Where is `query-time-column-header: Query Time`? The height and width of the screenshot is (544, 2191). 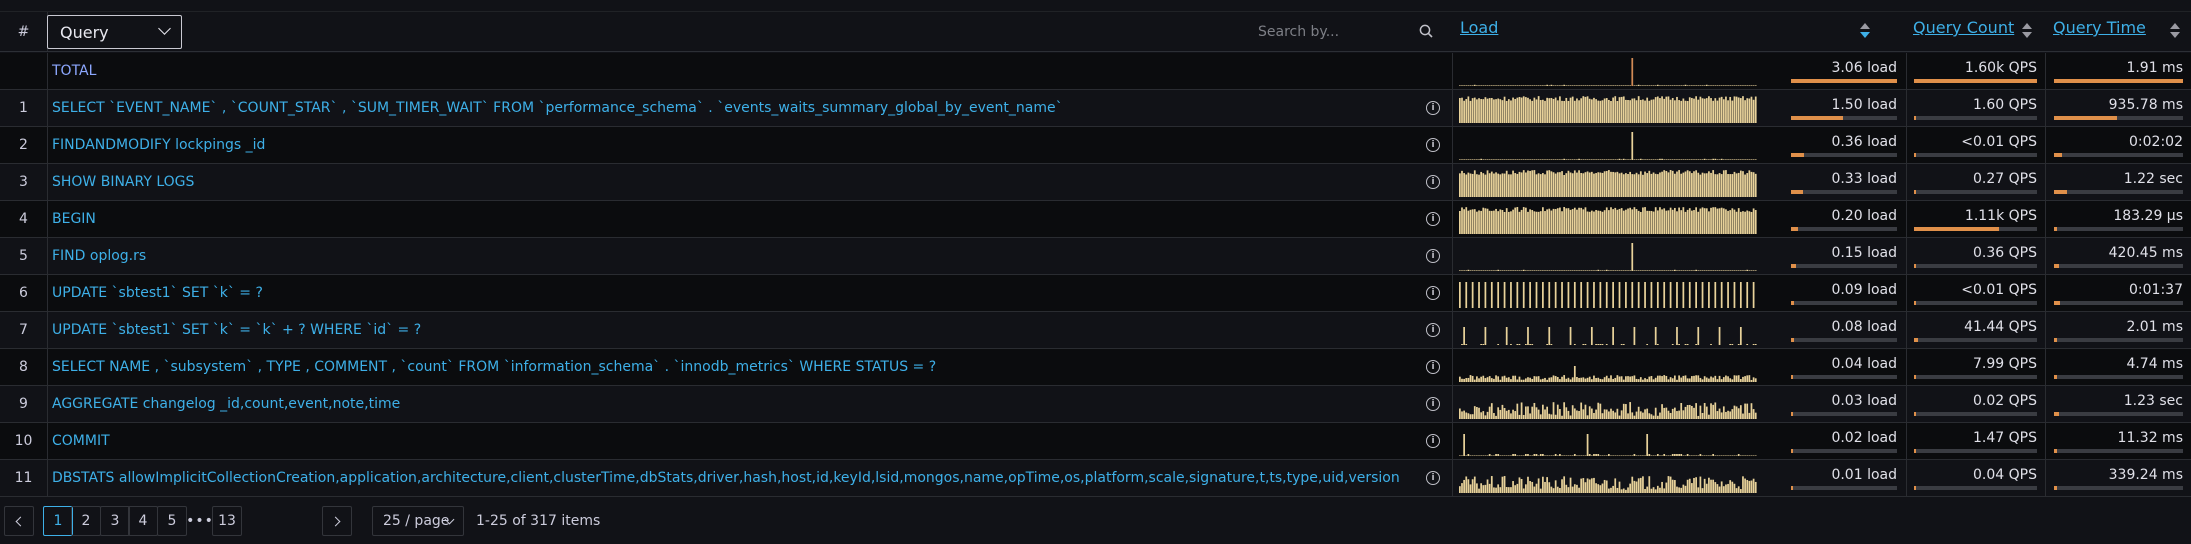 query-time-column-header: Query Time is located at coordinates (2099, 27).